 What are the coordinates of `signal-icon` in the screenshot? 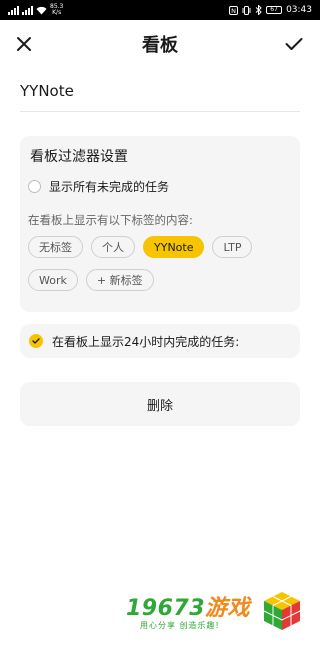 It's located at (13, 10).